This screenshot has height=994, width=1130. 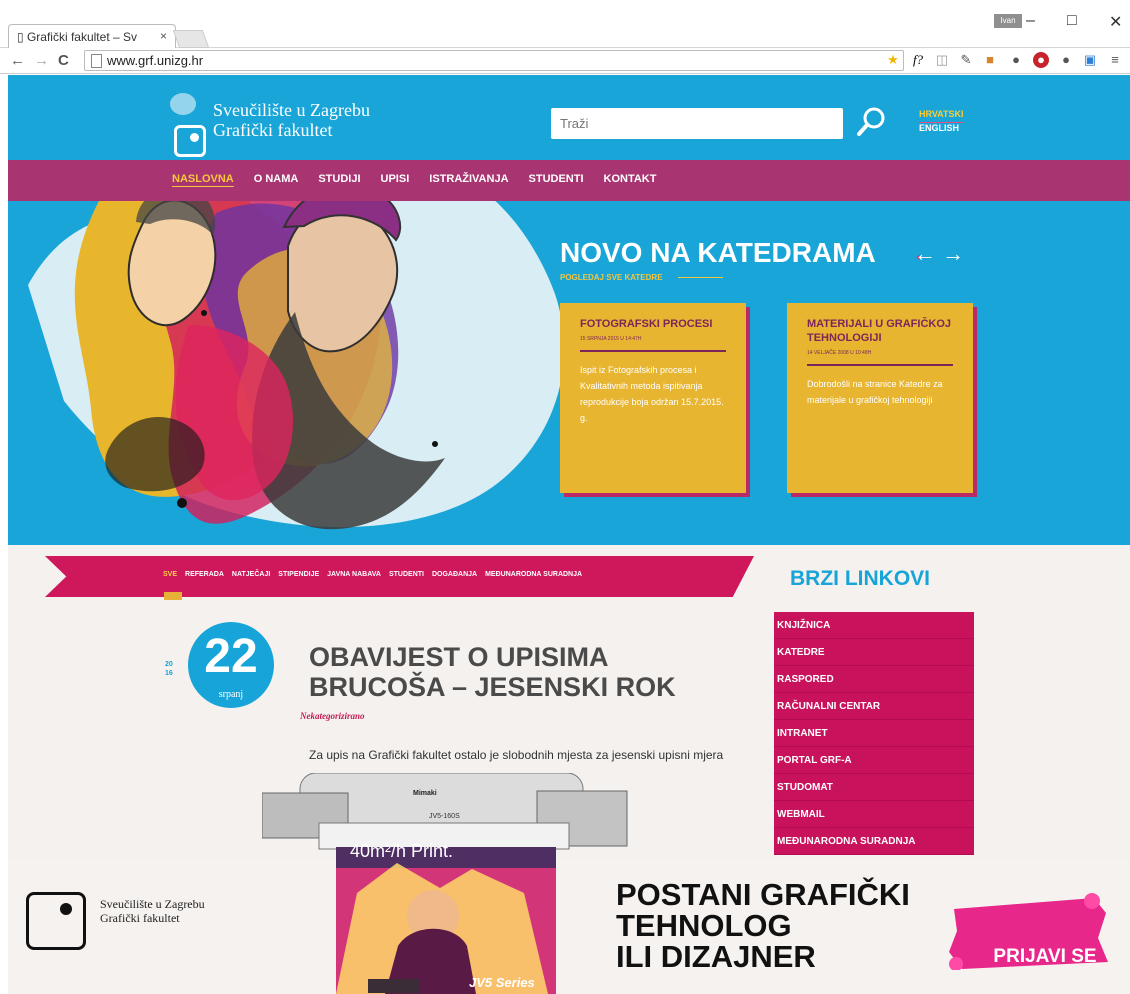 What do you see at coordinates (17, 60) in the screenshot?
I see `back-icon: ←` at bounding box center [17, 60].